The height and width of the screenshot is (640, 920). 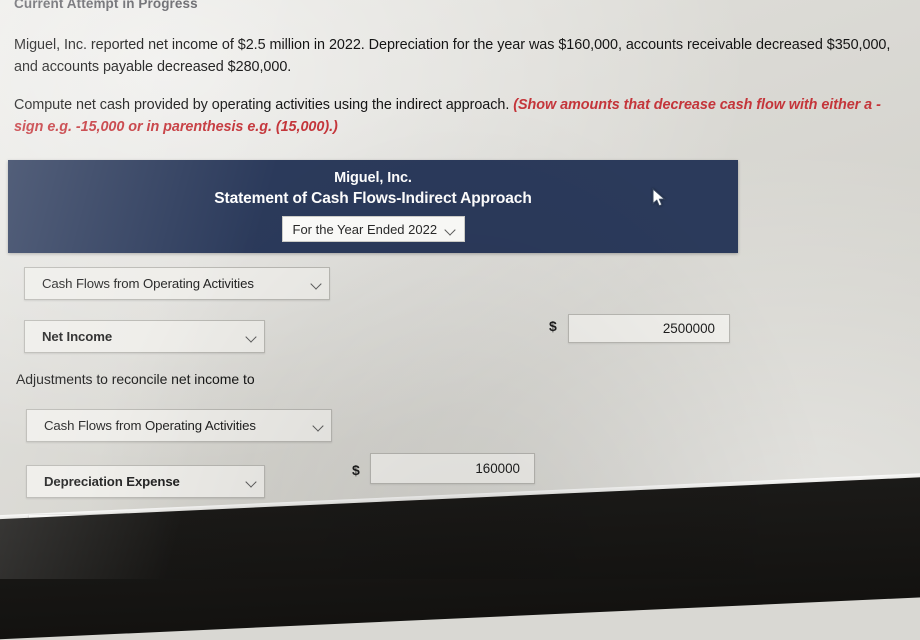 I want to click on attempt-status-banner: Current Attempt in Progress, so click(x=460, y=6).